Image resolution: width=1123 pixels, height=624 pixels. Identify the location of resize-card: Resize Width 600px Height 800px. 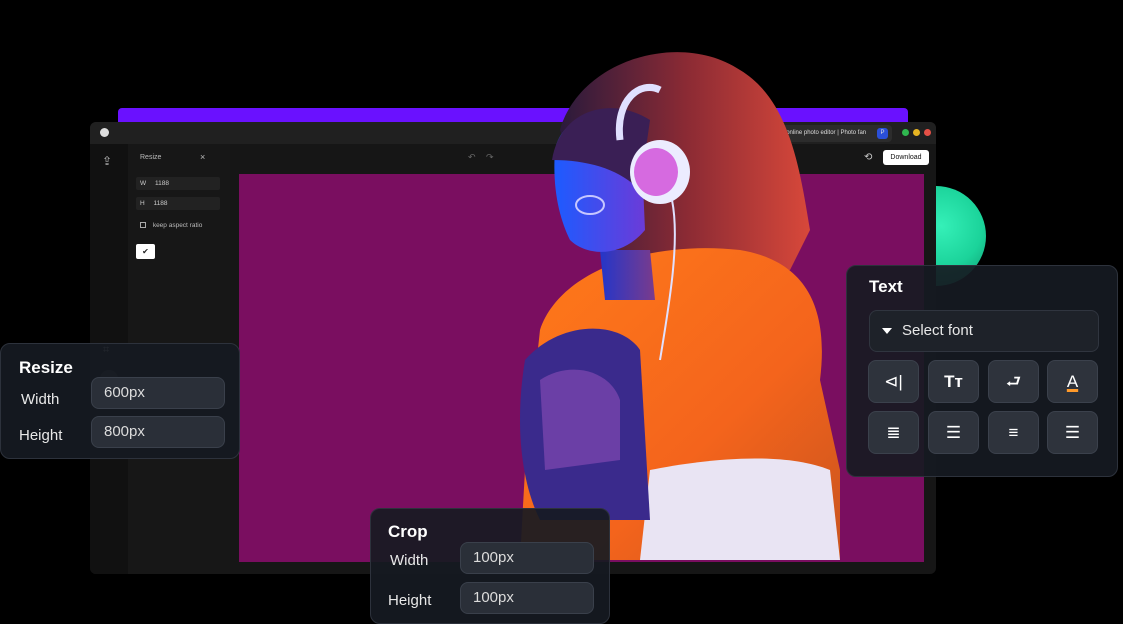
(120, 401).